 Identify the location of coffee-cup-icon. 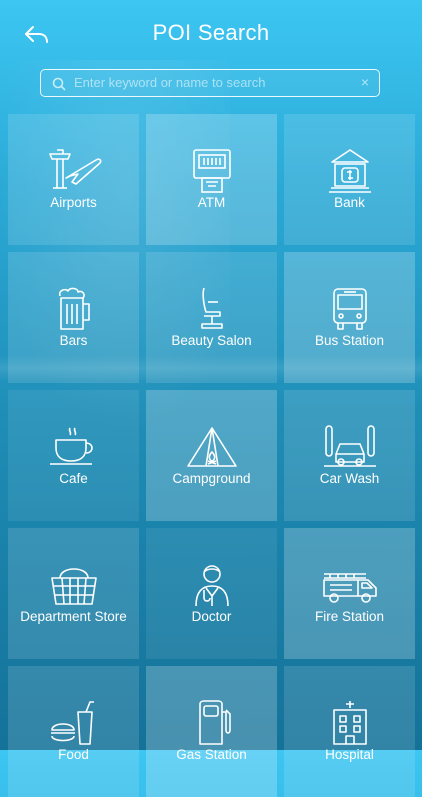
(71, 446).